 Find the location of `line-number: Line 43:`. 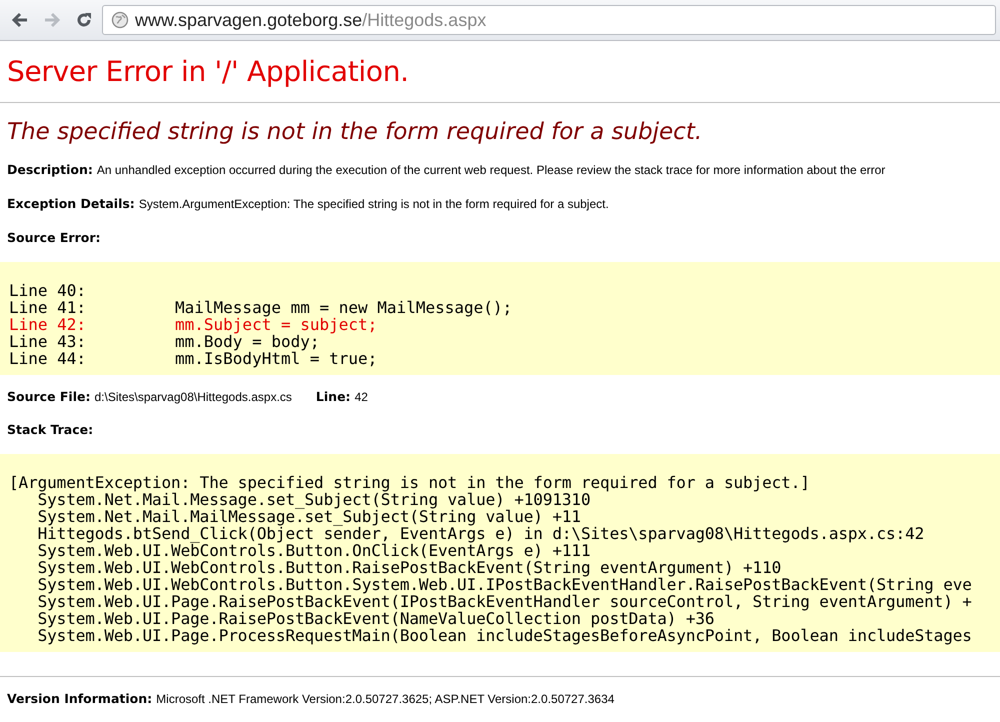

line-number: Line 43: is located at coordinates (48, 341).